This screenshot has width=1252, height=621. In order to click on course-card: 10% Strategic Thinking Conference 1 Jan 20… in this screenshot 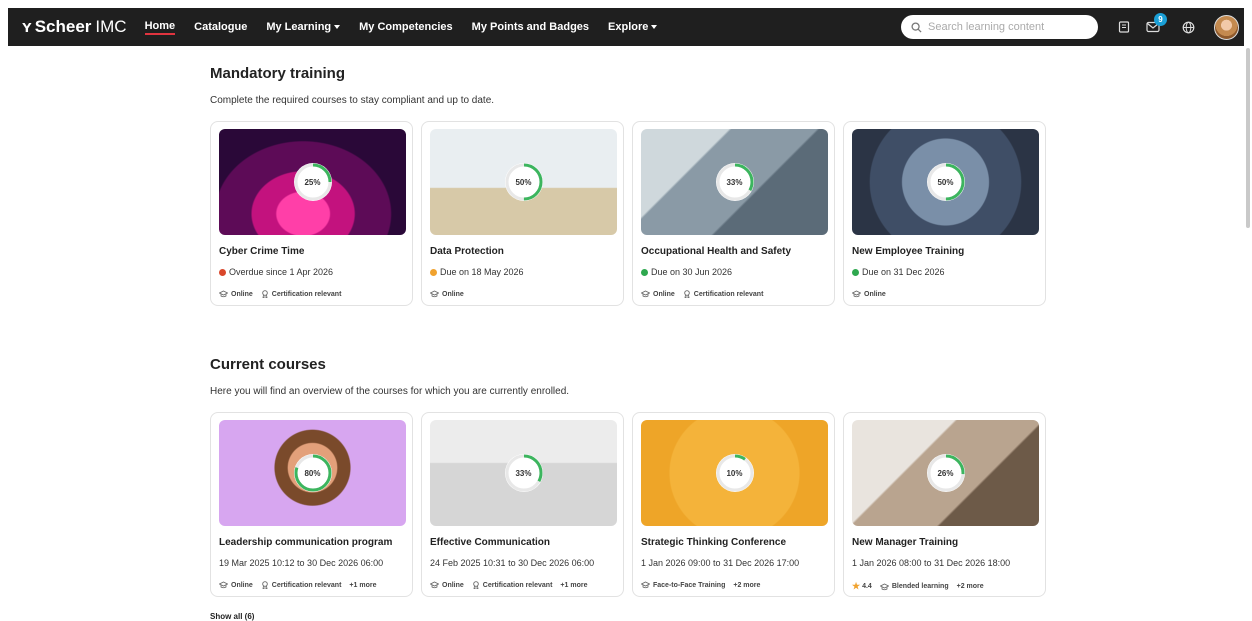, I will do `click(733, 504)`.